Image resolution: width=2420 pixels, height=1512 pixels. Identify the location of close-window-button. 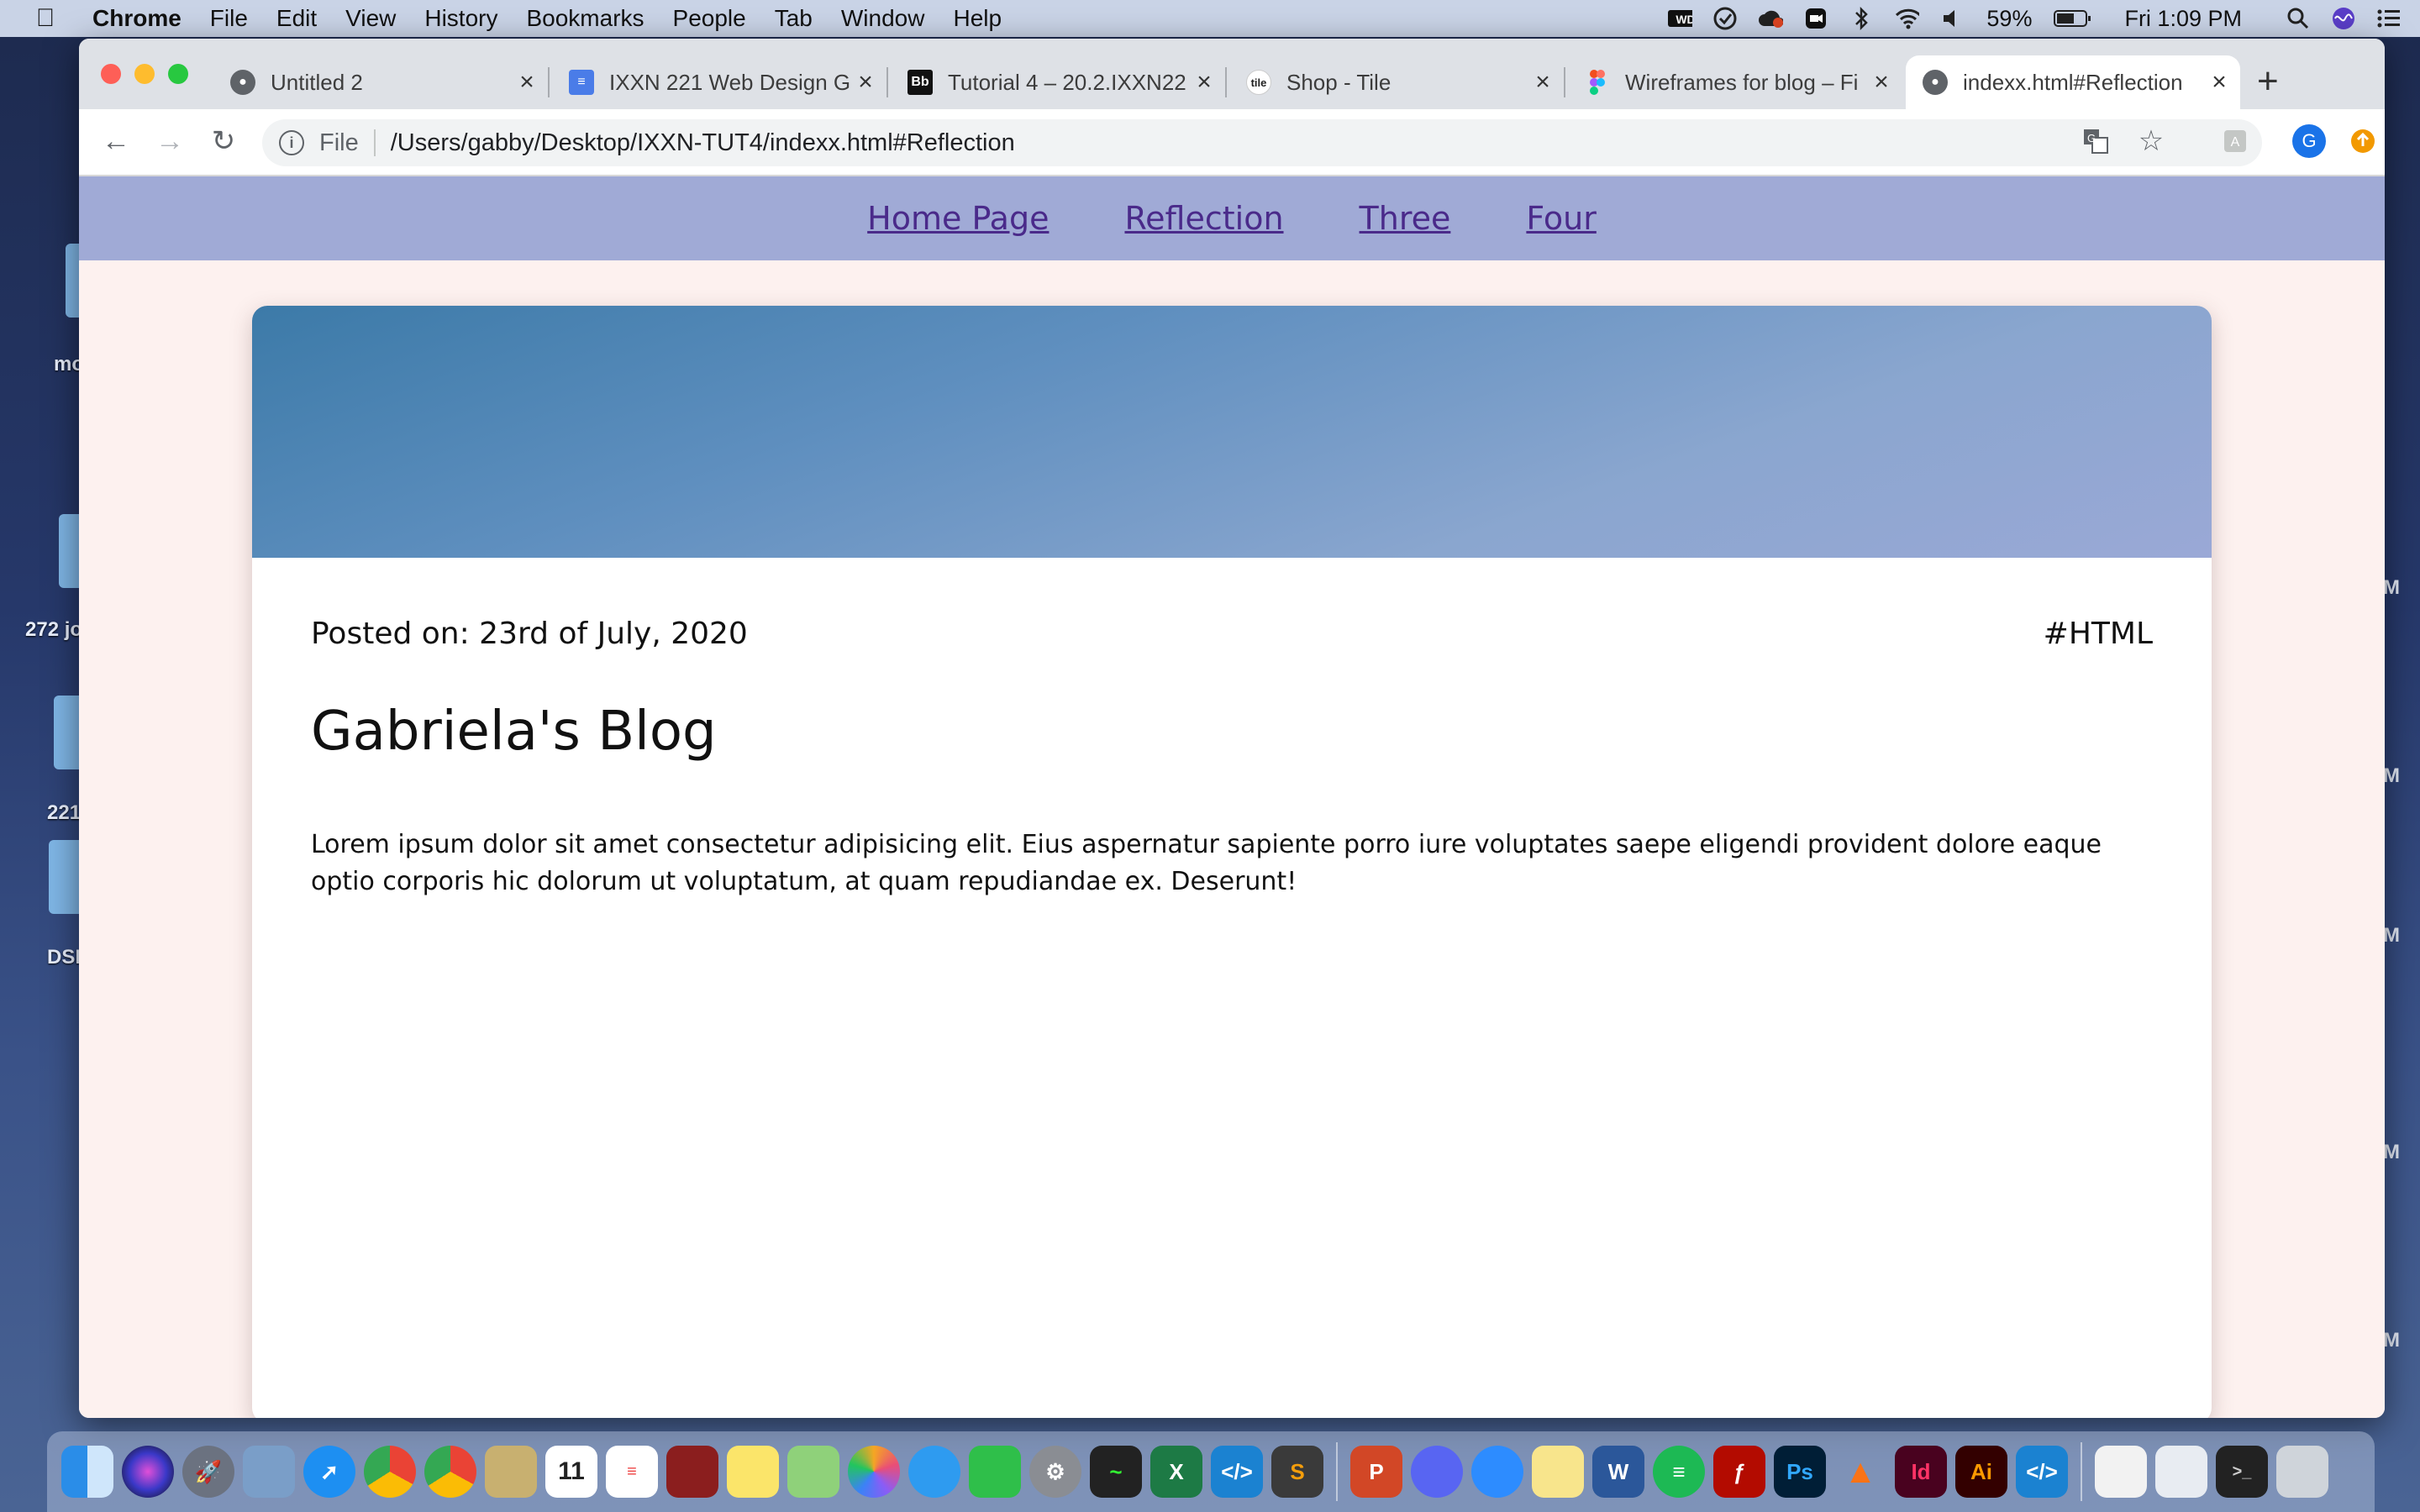
(111, 74).